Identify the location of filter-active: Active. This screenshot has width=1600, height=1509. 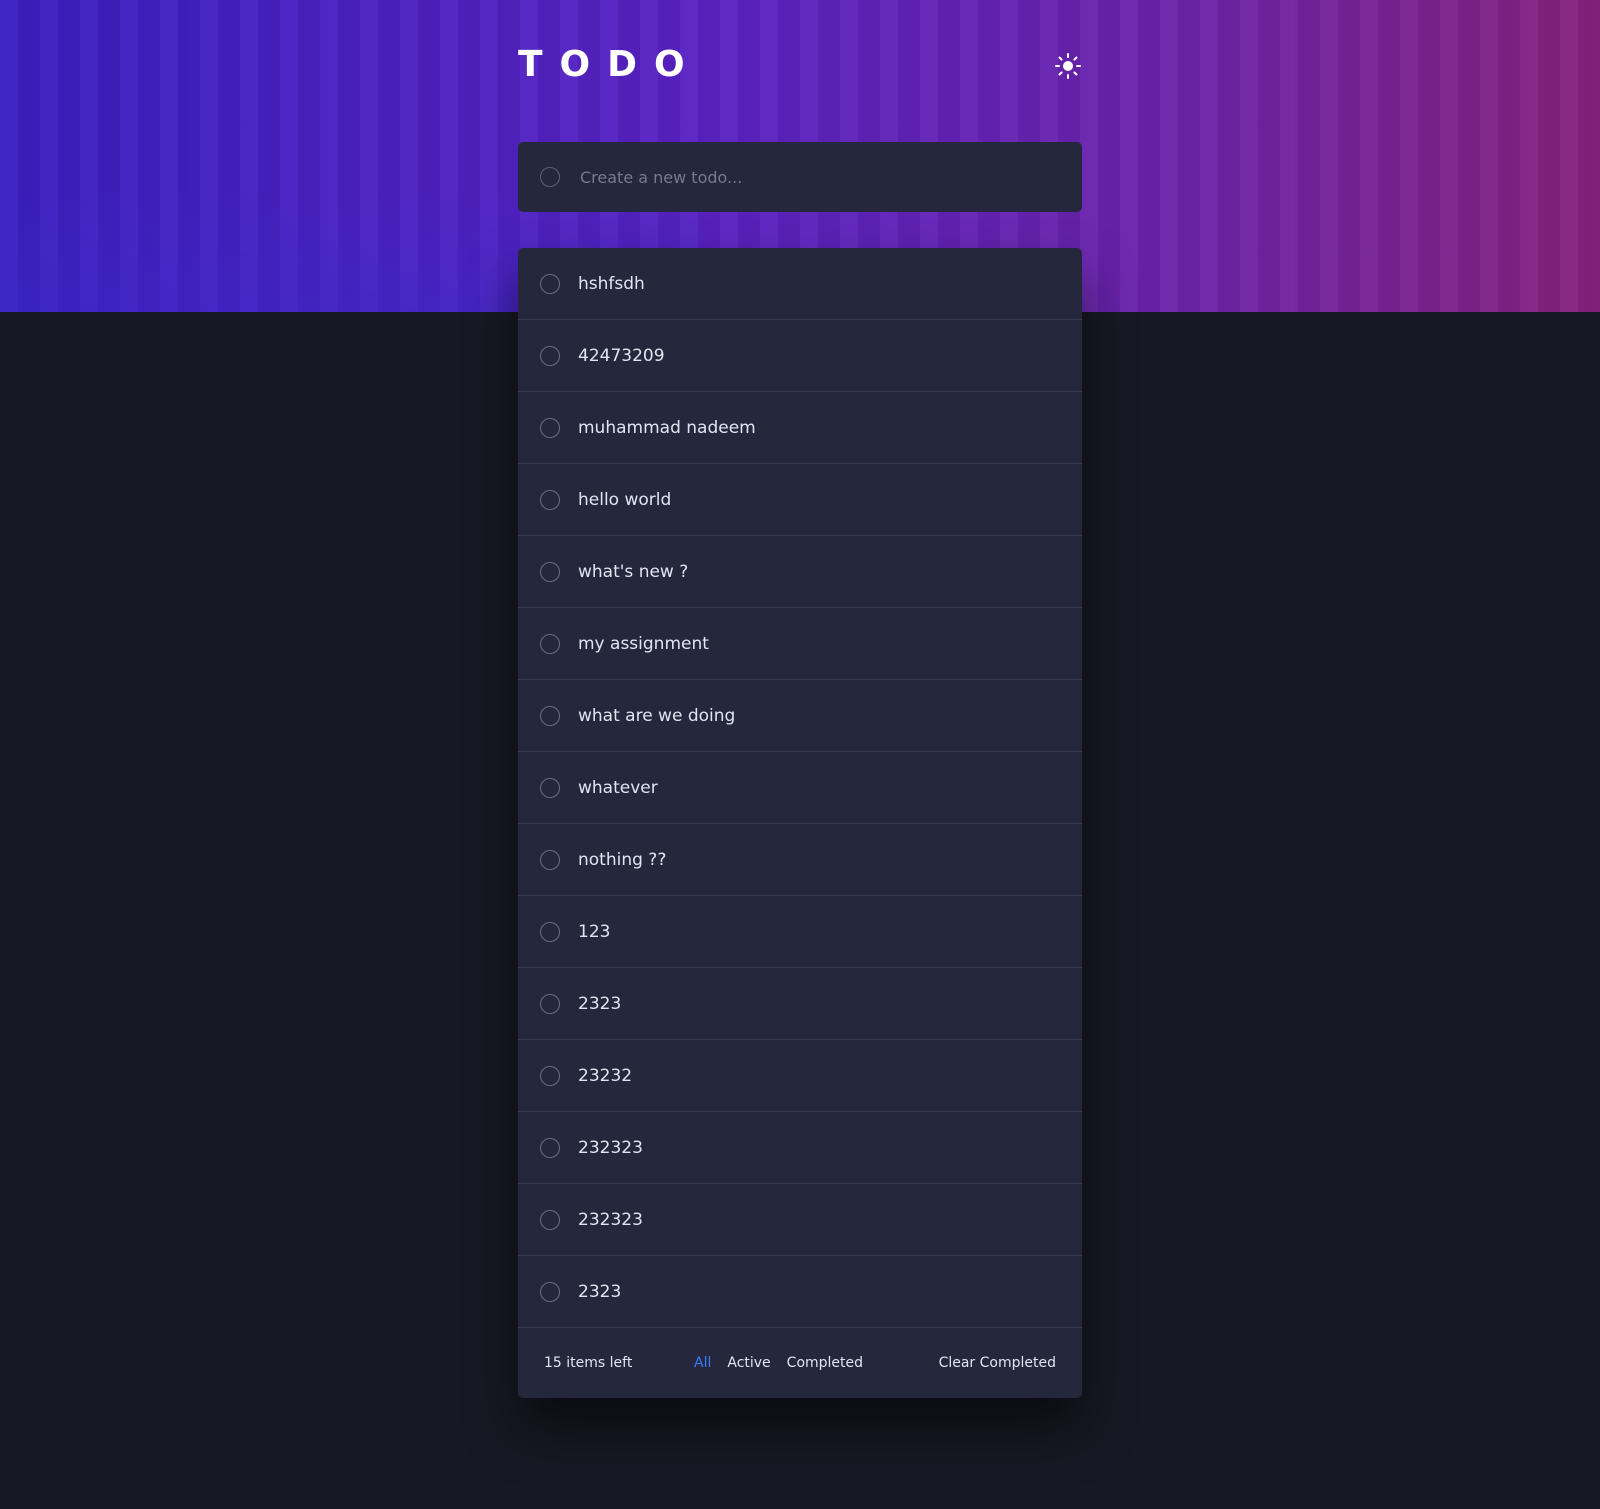
(748, 1363).